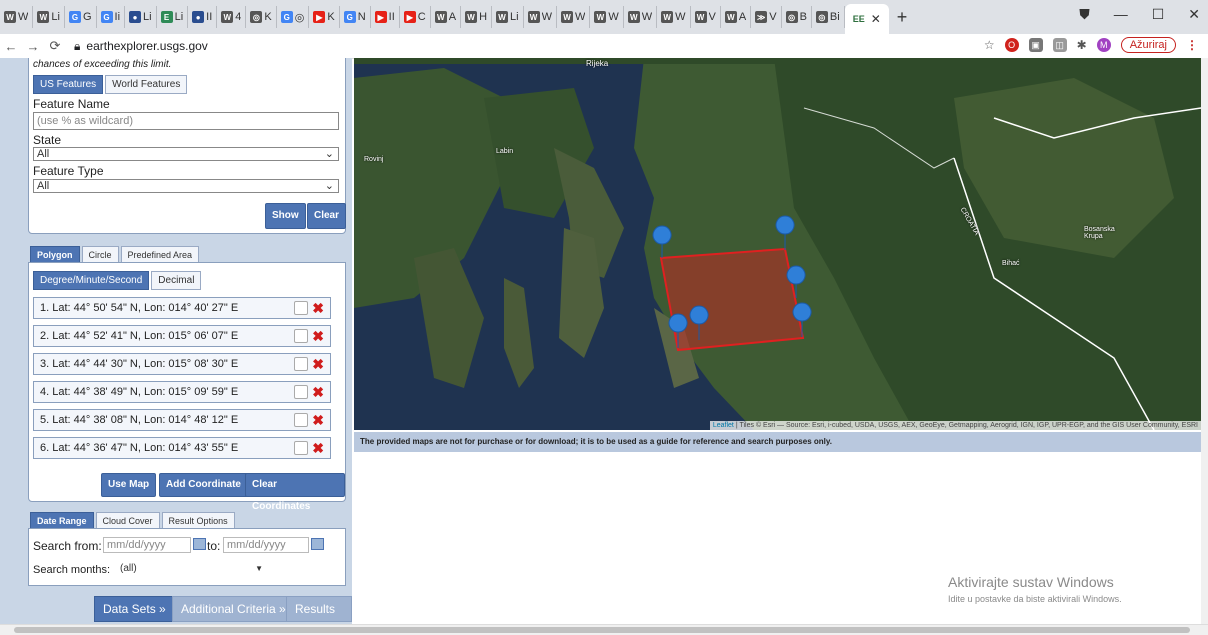 The height and width of the screenshot is (635, 1208). Describe the element at coordinates (111, 17) in the screenshot. I see `browser-tab: G Ii` at that location.